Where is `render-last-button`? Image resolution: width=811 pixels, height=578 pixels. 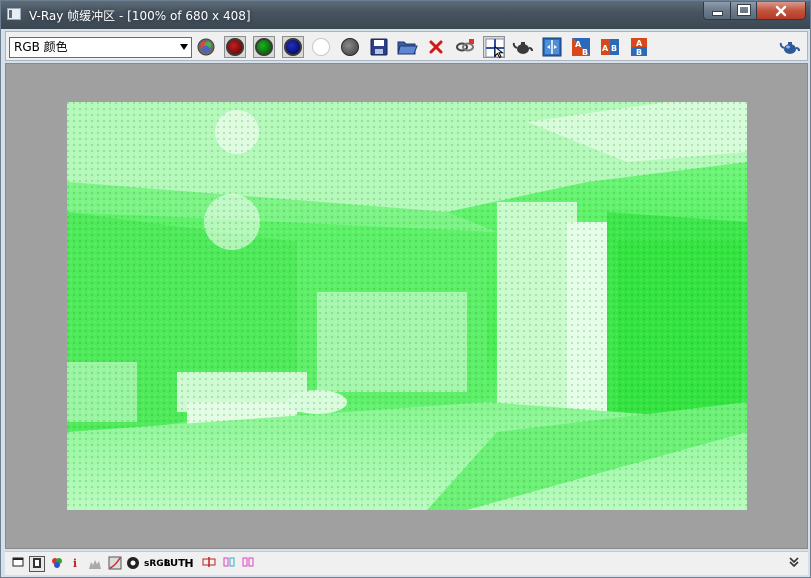 render-last-button is located at coordinates (790, 47).